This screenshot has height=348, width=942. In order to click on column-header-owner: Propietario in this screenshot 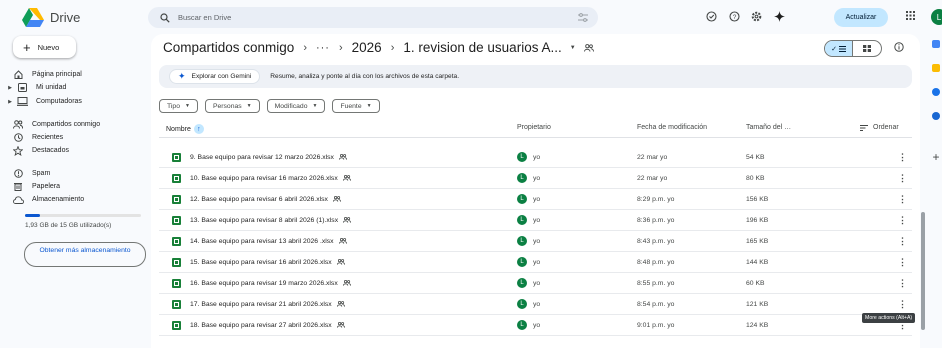, I will do `click(534, 127)`.